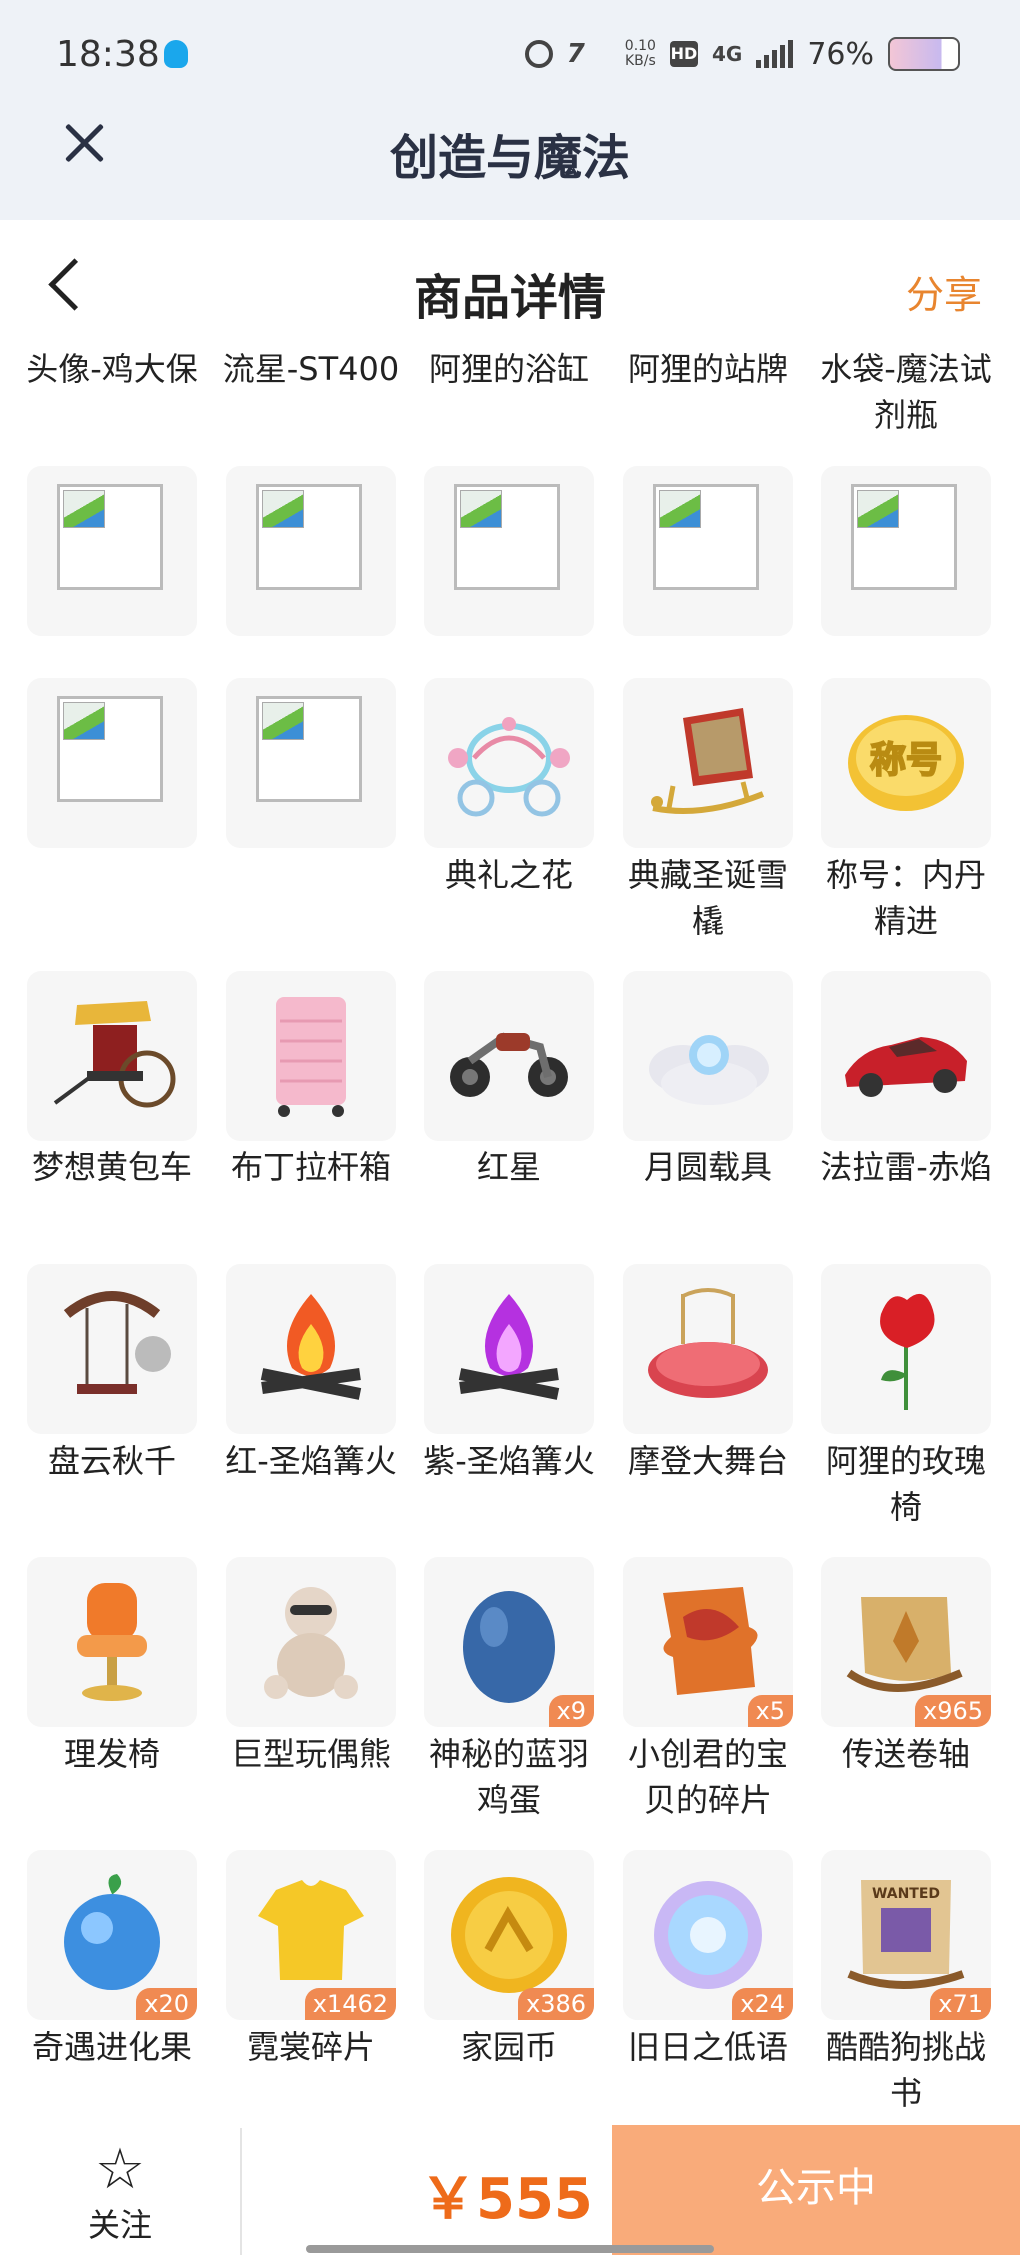 This screenshot has width=1020, height=2255. Describe the element at coordinates (762, 2004) in the screenshot. I see `quantity-badge: x24` at that location.